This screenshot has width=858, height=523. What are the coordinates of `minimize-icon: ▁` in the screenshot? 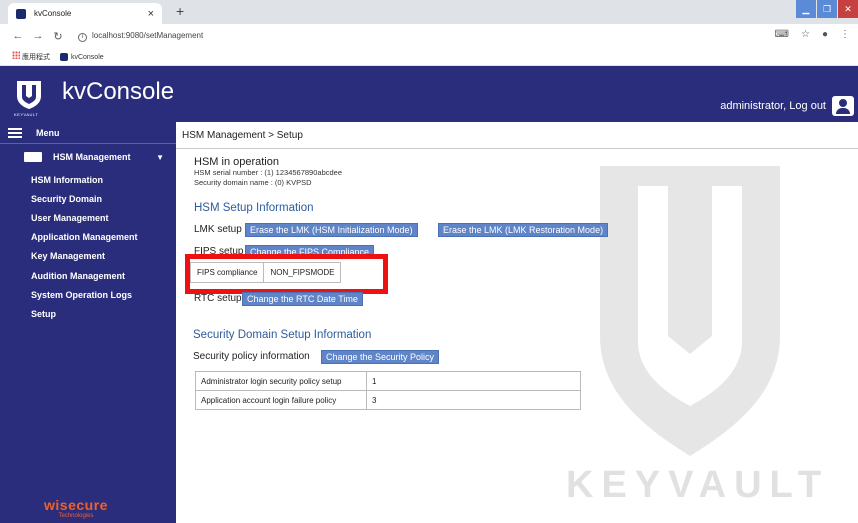 It's located at (806, 9).